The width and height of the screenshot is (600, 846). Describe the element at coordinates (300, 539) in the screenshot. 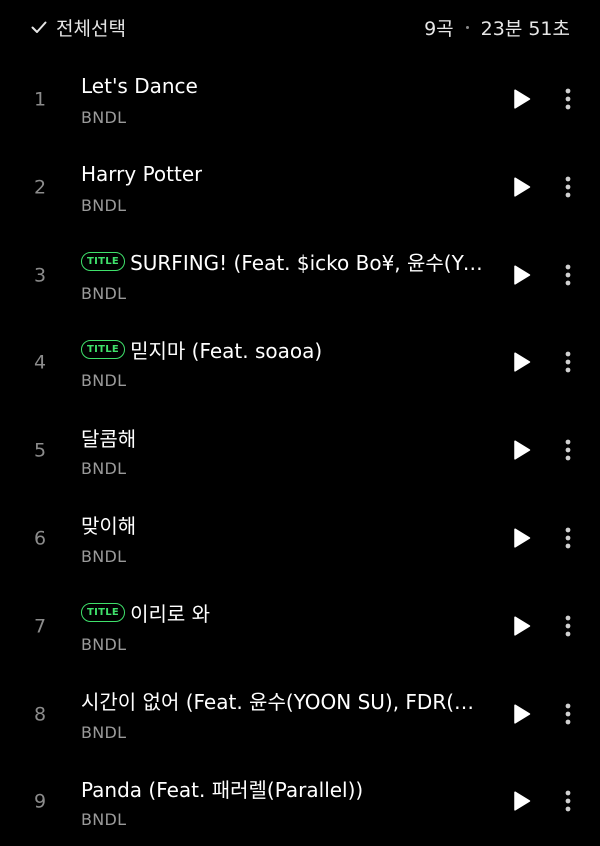

I see `track-row: 6 맞이해 BNDL` at that location.